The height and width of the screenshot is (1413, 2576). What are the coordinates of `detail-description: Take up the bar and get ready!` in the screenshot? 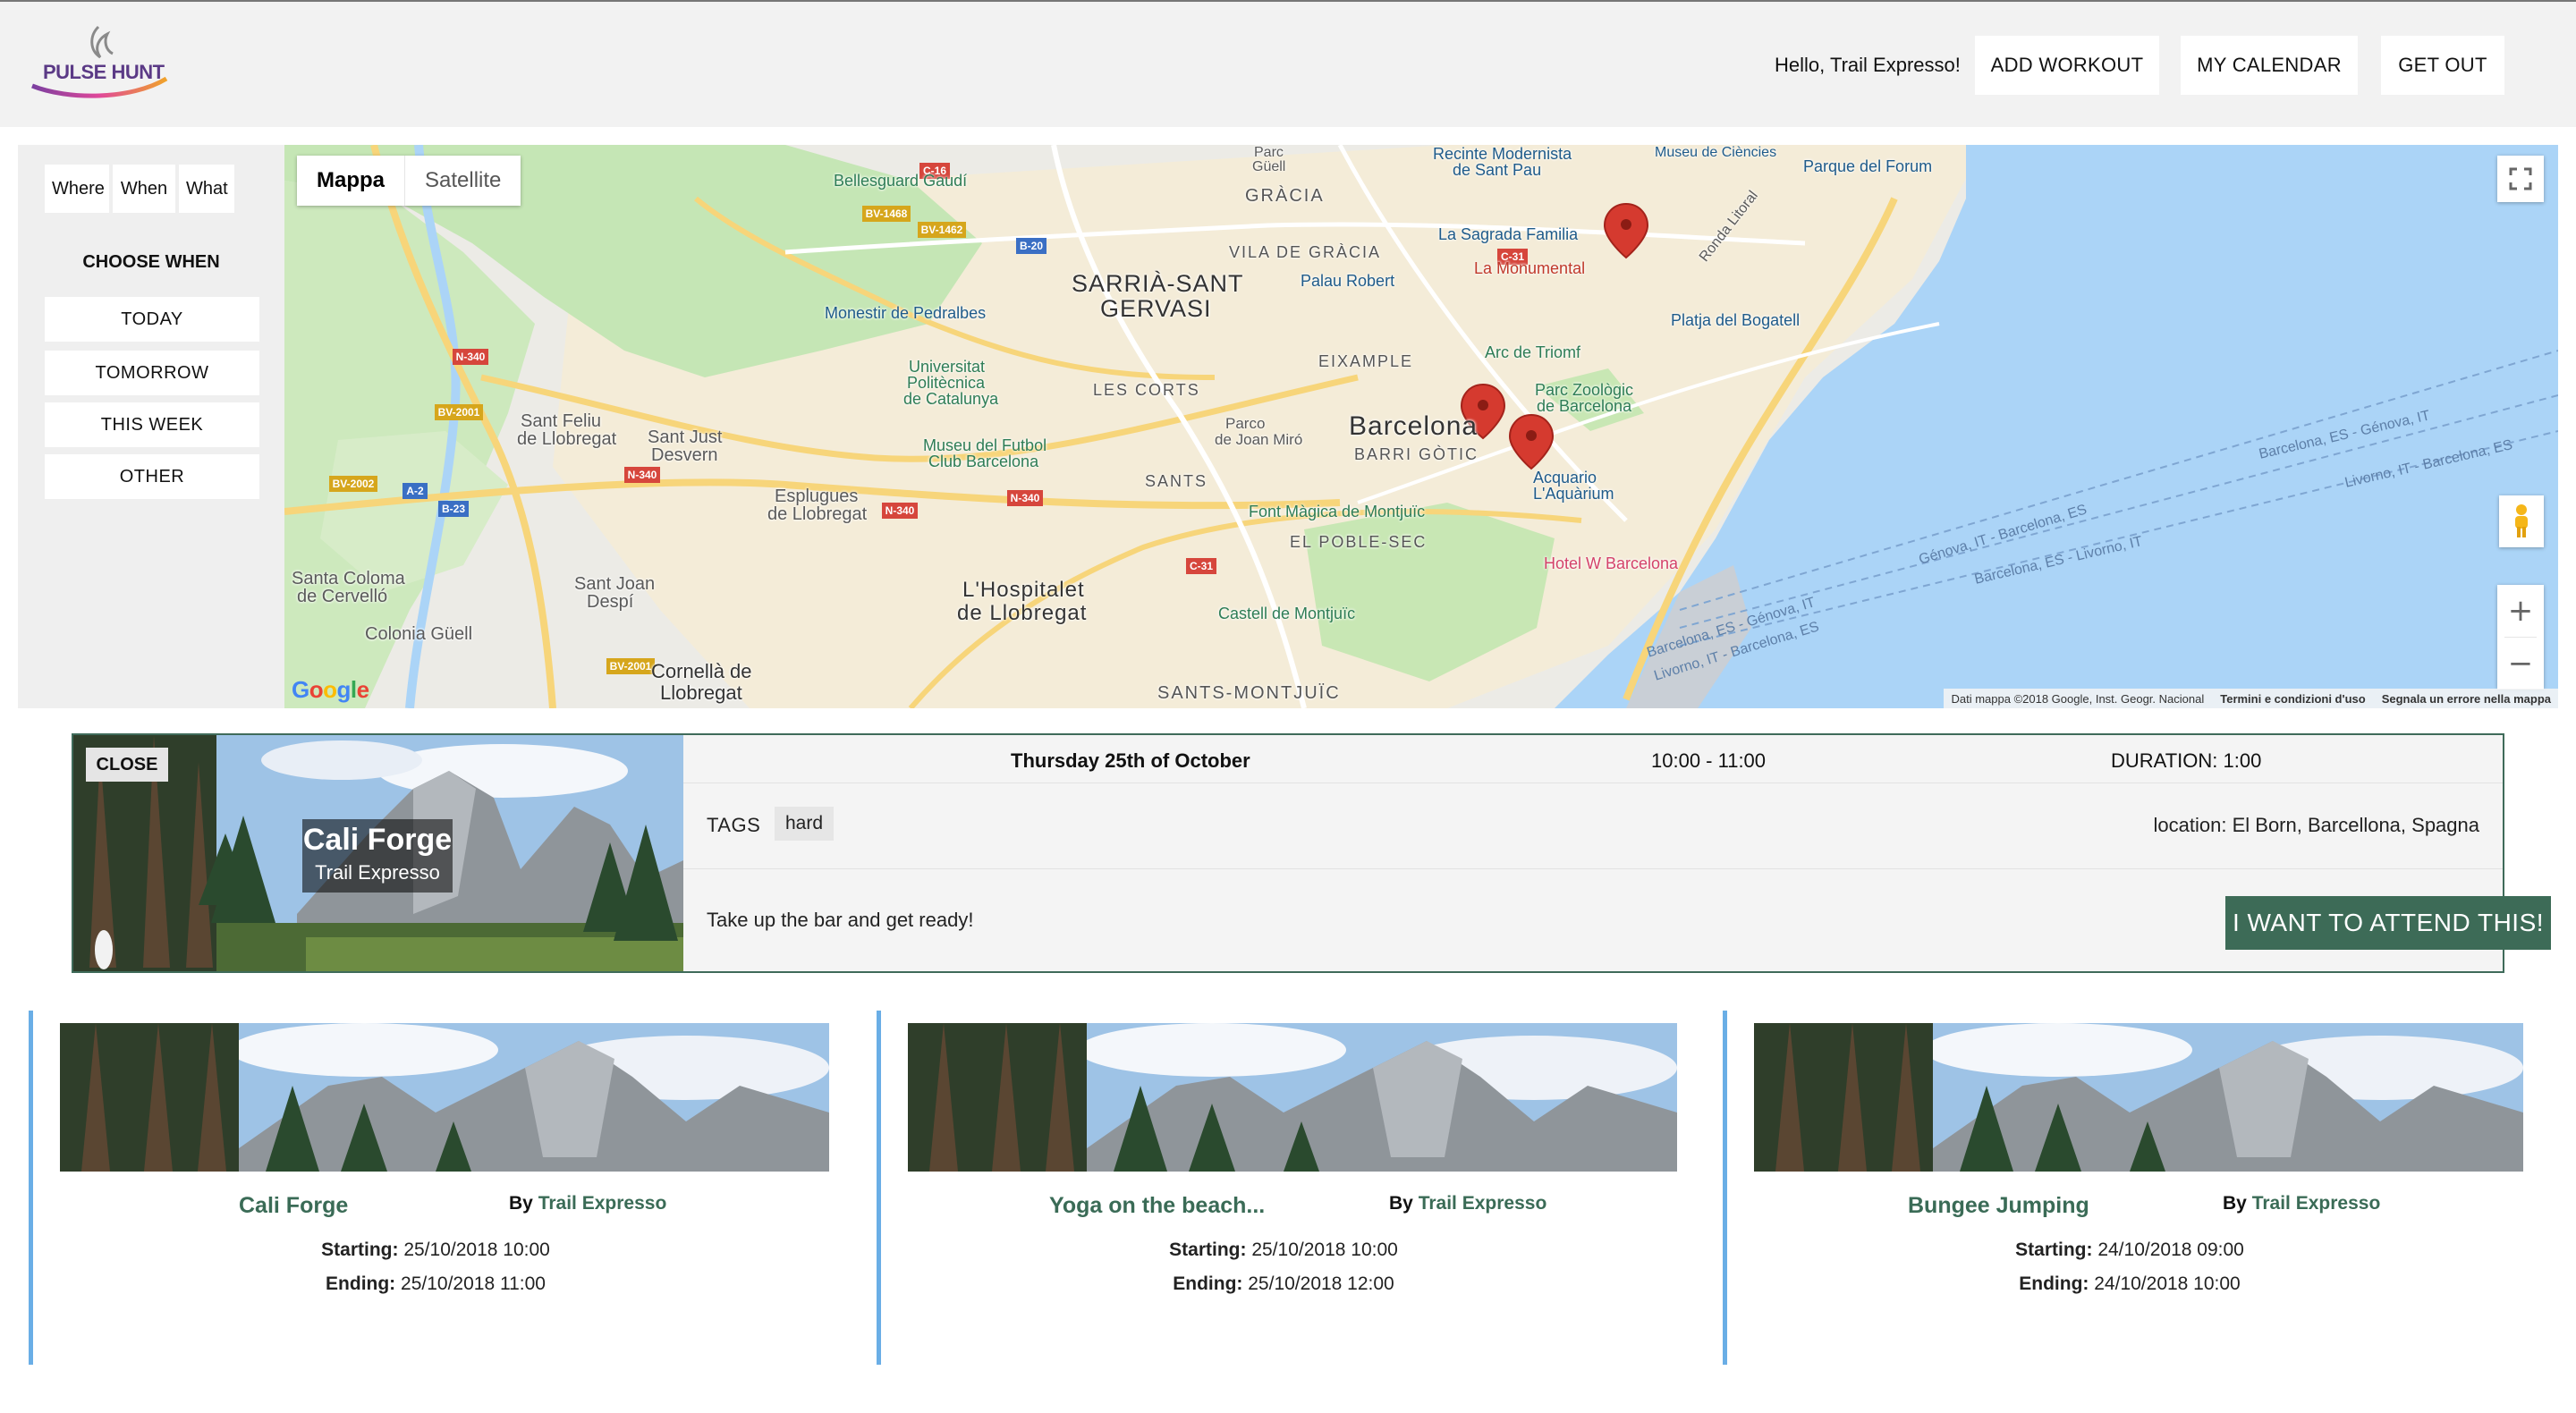 It's located at (840, 920).